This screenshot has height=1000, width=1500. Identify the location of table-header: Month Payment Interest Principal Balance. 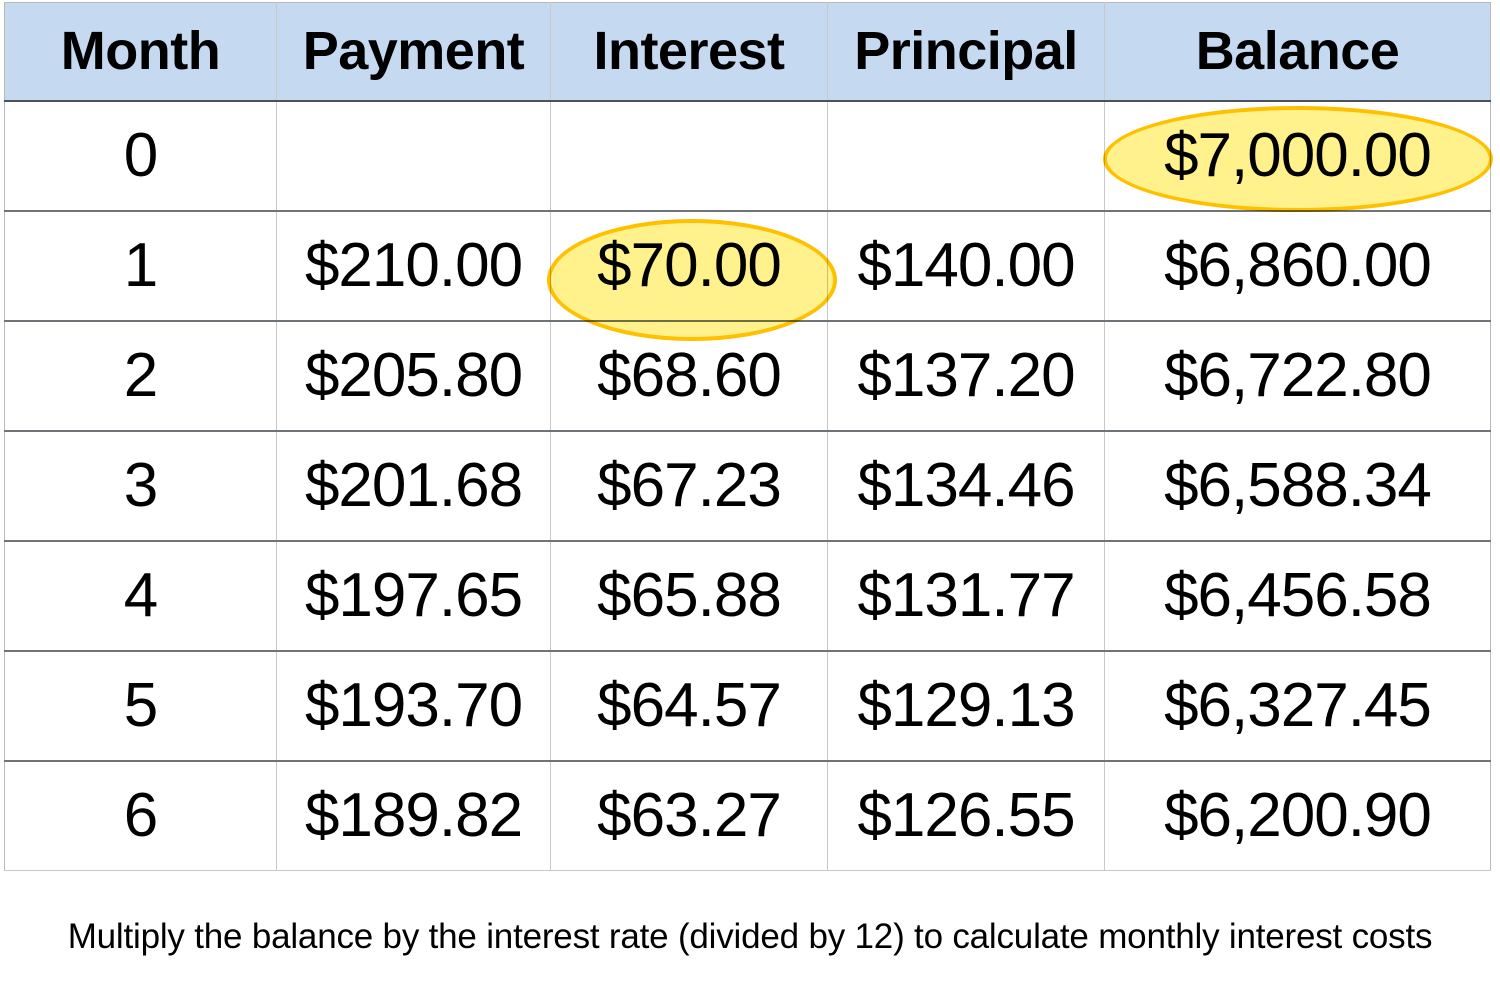
(747, 52).